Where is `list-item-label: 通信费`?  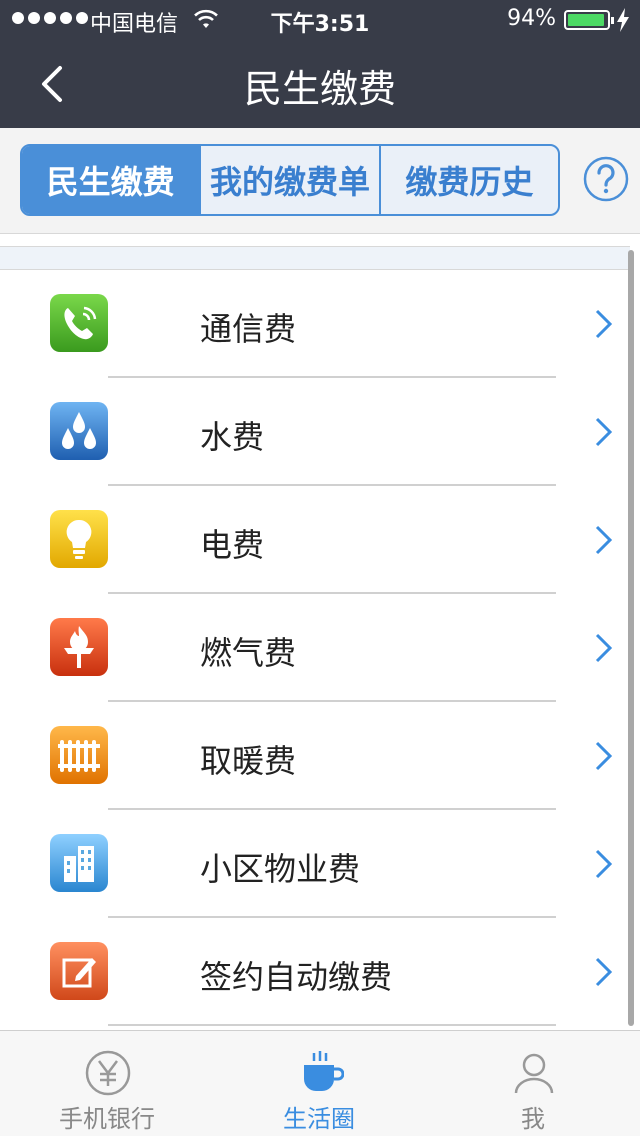
list-item-label: 通信费 is located at coordinates (248, 329).